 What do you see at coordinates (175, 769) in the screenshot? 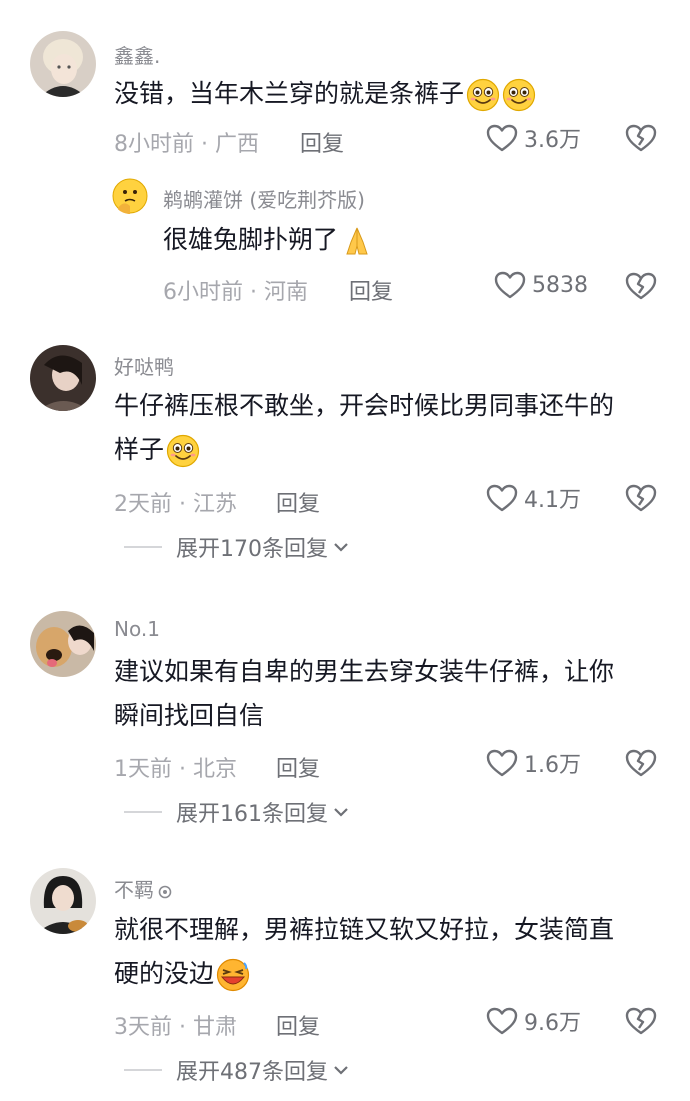
I see `comment-meta: 1天前 · 北京` at bounding box center [175, 769].